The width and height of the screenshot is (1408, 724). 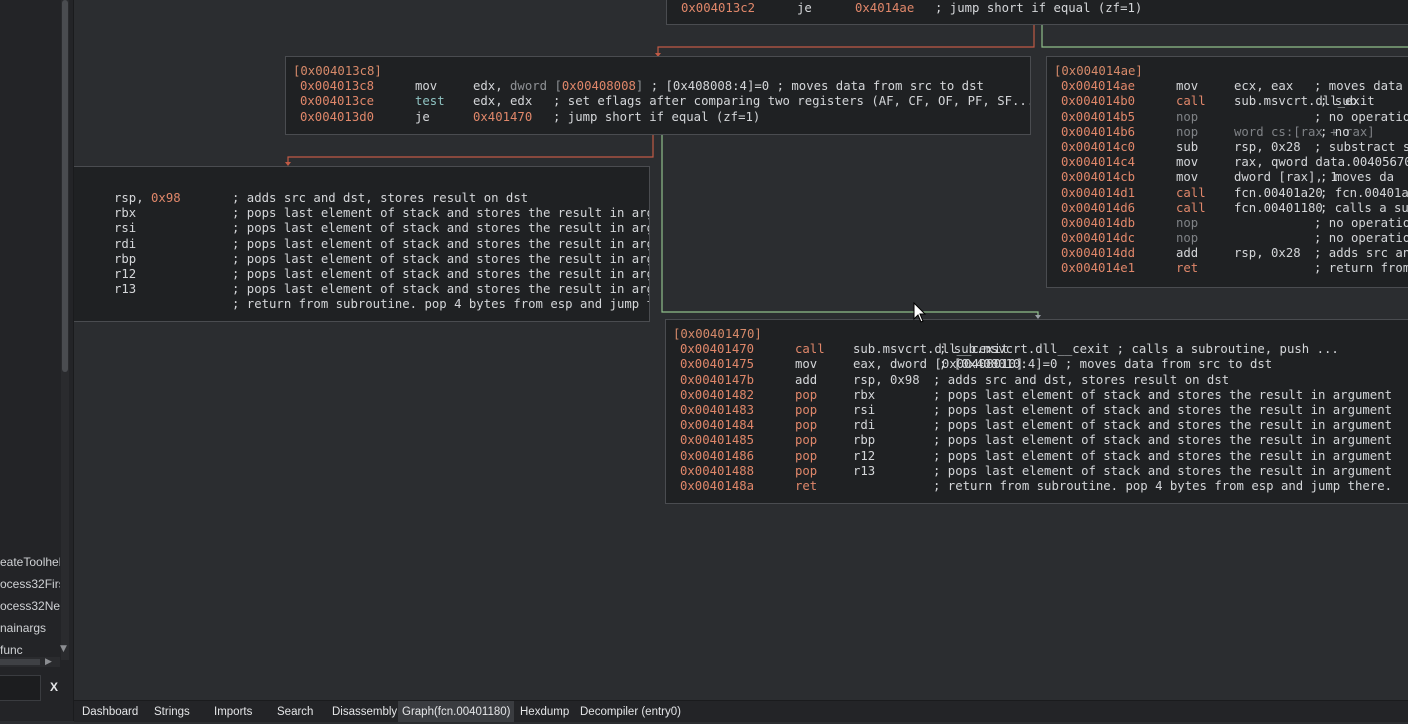 I want to click on instruction-address: 0x00401485, so click(x=717, y=440).